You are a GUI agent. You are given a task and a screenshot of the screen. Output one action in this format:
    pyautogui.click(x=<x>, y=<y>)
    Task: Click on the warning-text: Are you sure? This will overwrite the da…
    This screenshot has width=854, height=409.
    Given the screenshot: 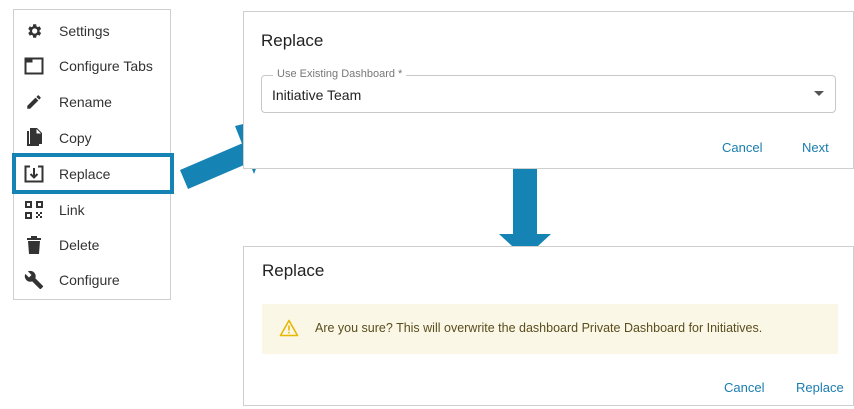 What is the action you would take?
    pyautogui.click(x=539, y=328)
    